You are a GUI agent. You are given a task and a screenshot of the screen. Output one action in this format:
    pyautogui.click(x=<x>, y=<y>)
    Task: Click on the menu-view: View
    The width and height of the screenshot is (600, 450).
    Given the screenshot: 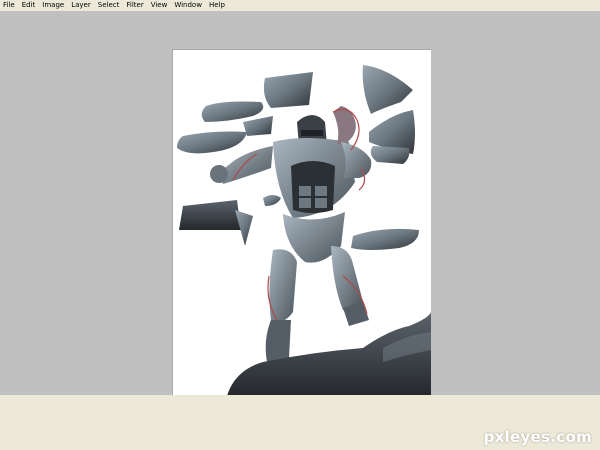 What is the action you would take?
    pyautogui.click(x=160, y=5)
    